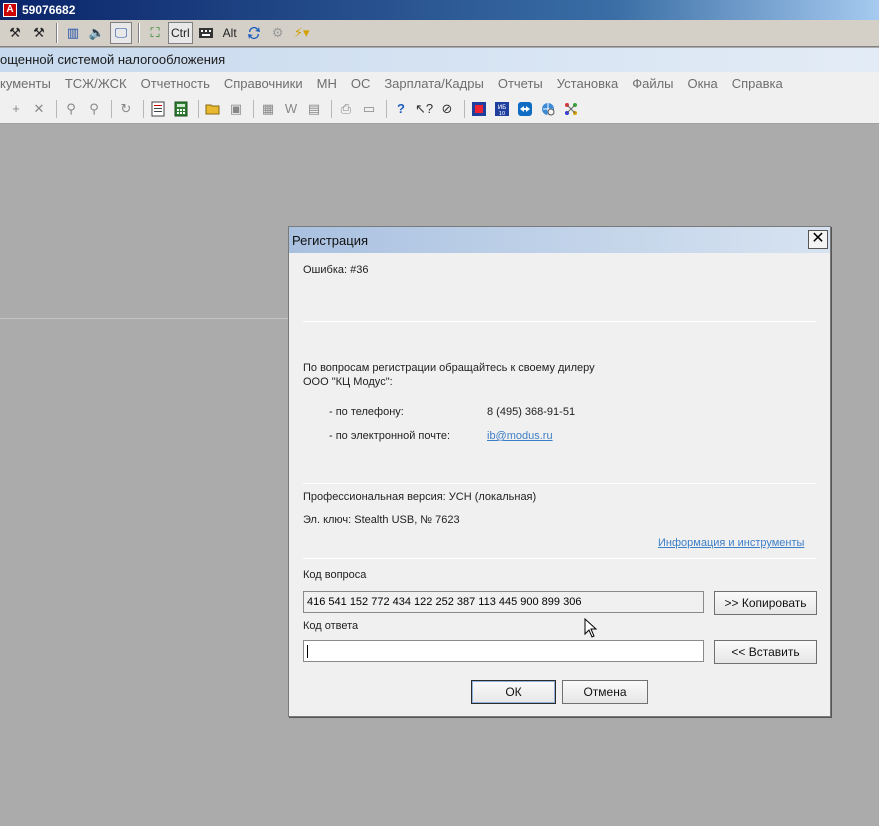  I want to click on ok-button: ОК, so click(513, 692).